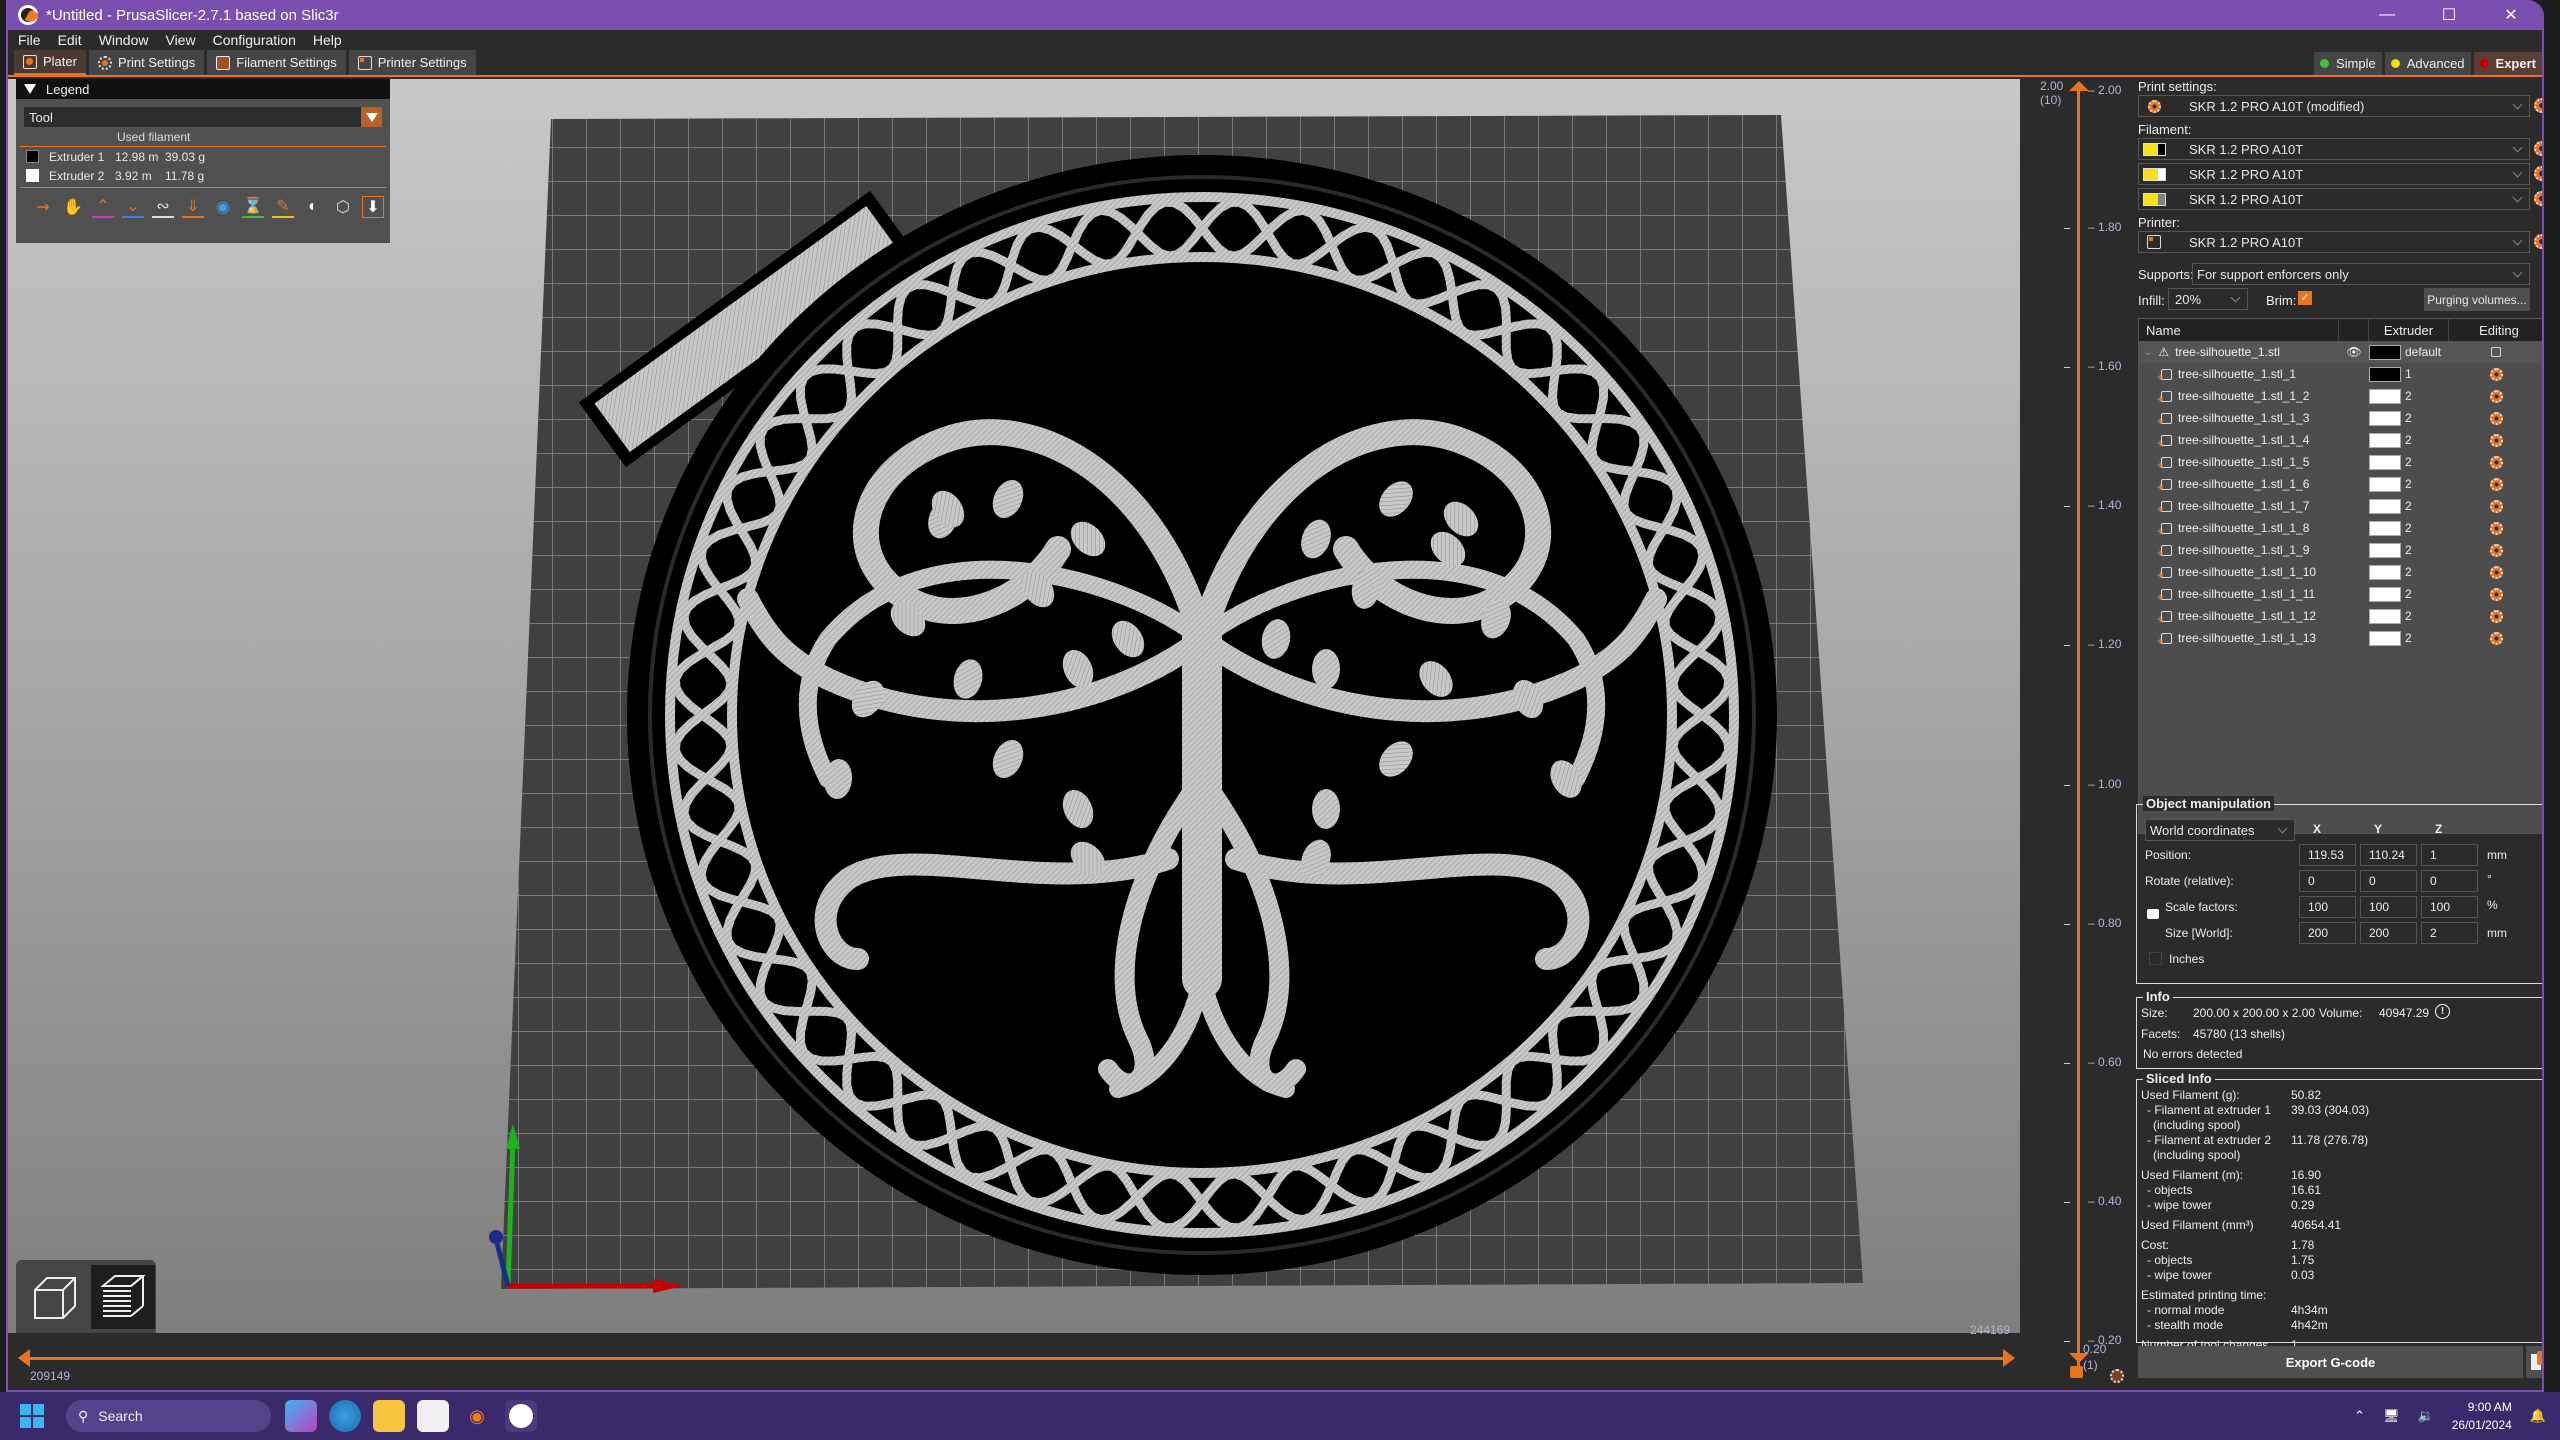  I want to click on menu-view: View, so click(180, 40).